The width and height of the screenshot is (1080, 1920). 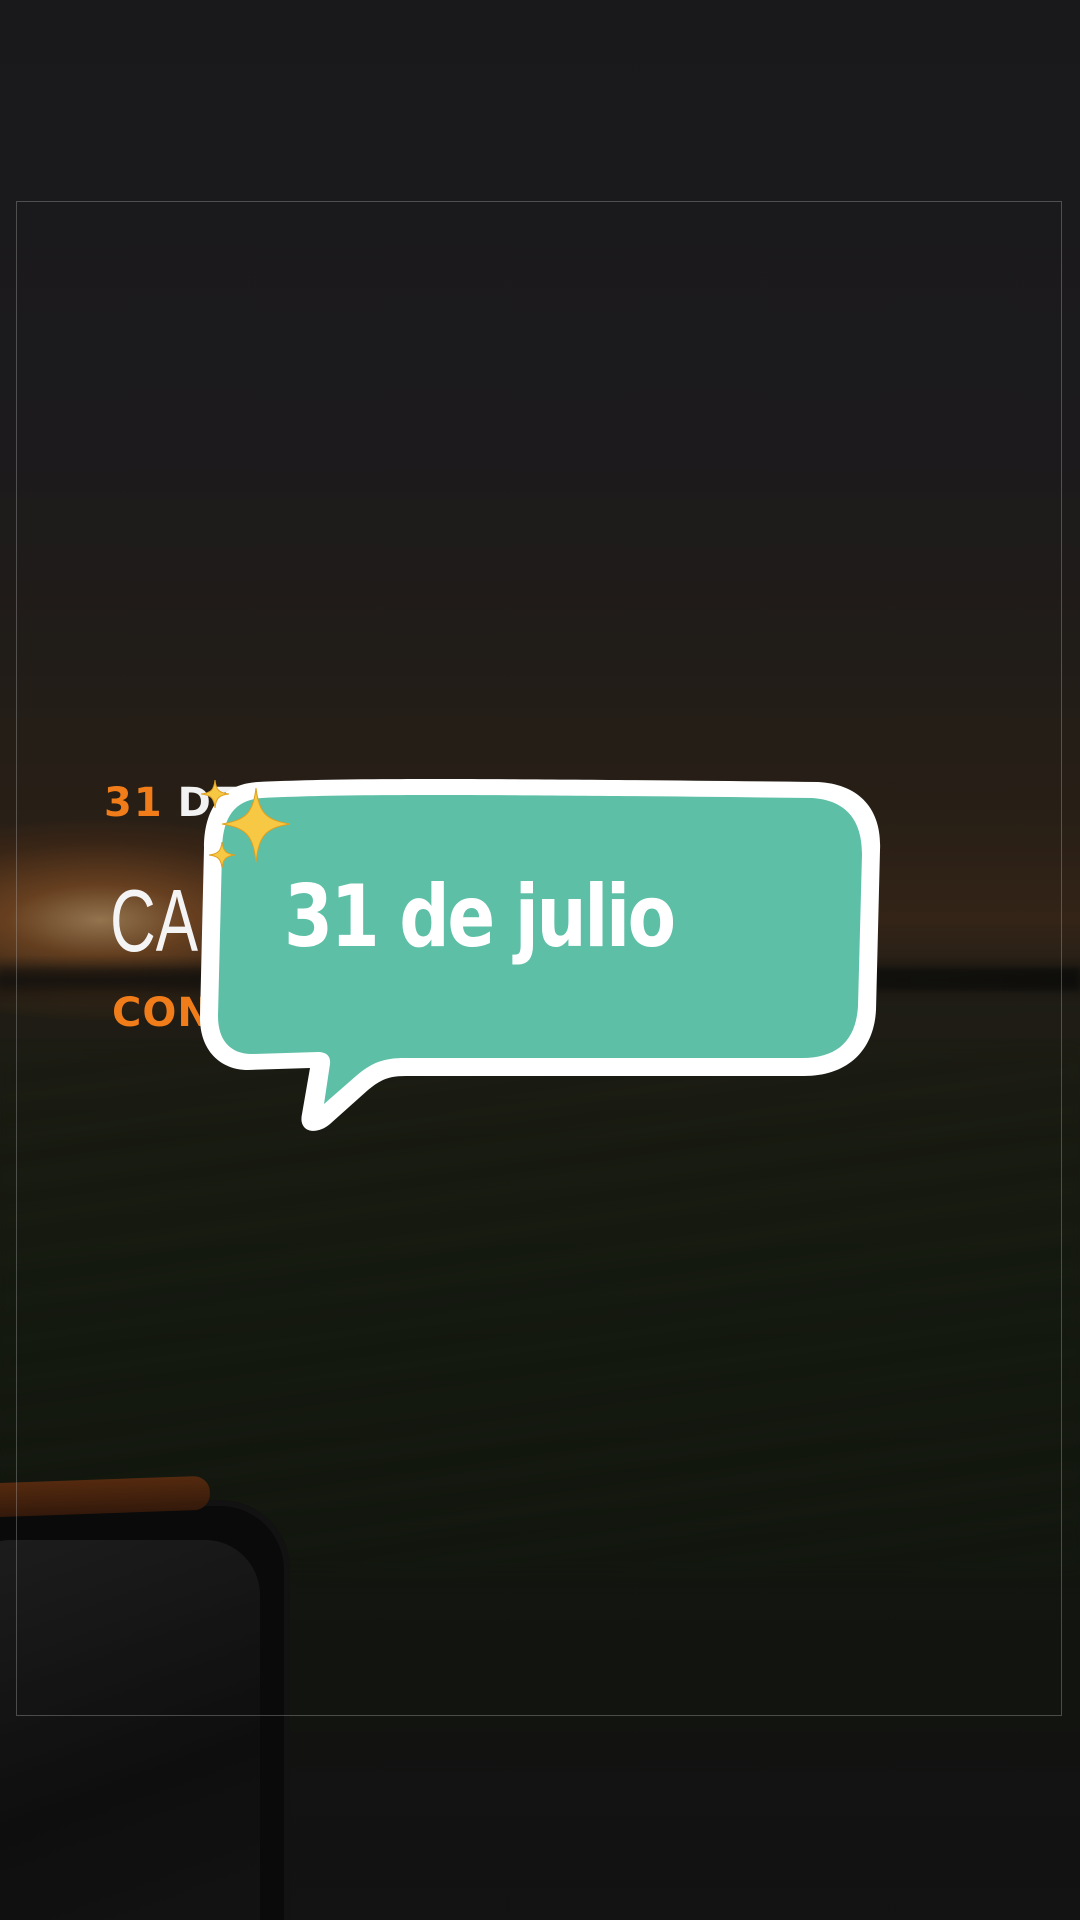 I want to click on card-subtitle: CON, so click(x=162, y=1013).